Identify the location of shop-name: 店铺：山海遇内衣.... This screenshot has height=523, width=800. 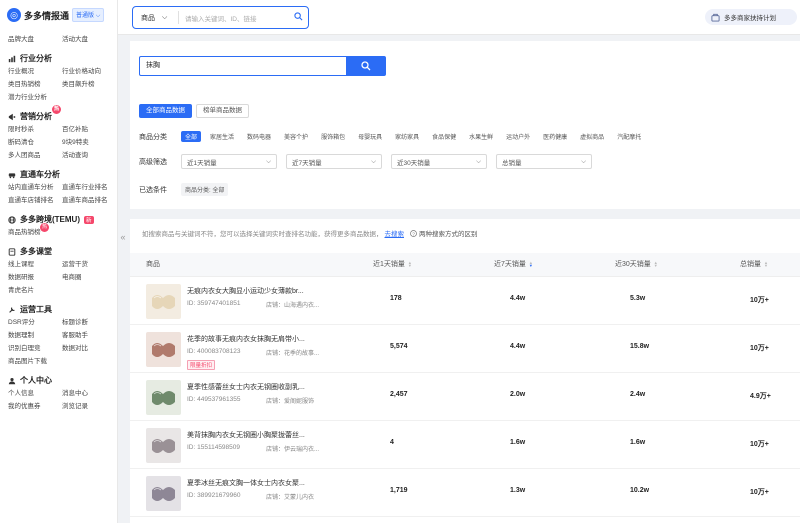
(295, 304).